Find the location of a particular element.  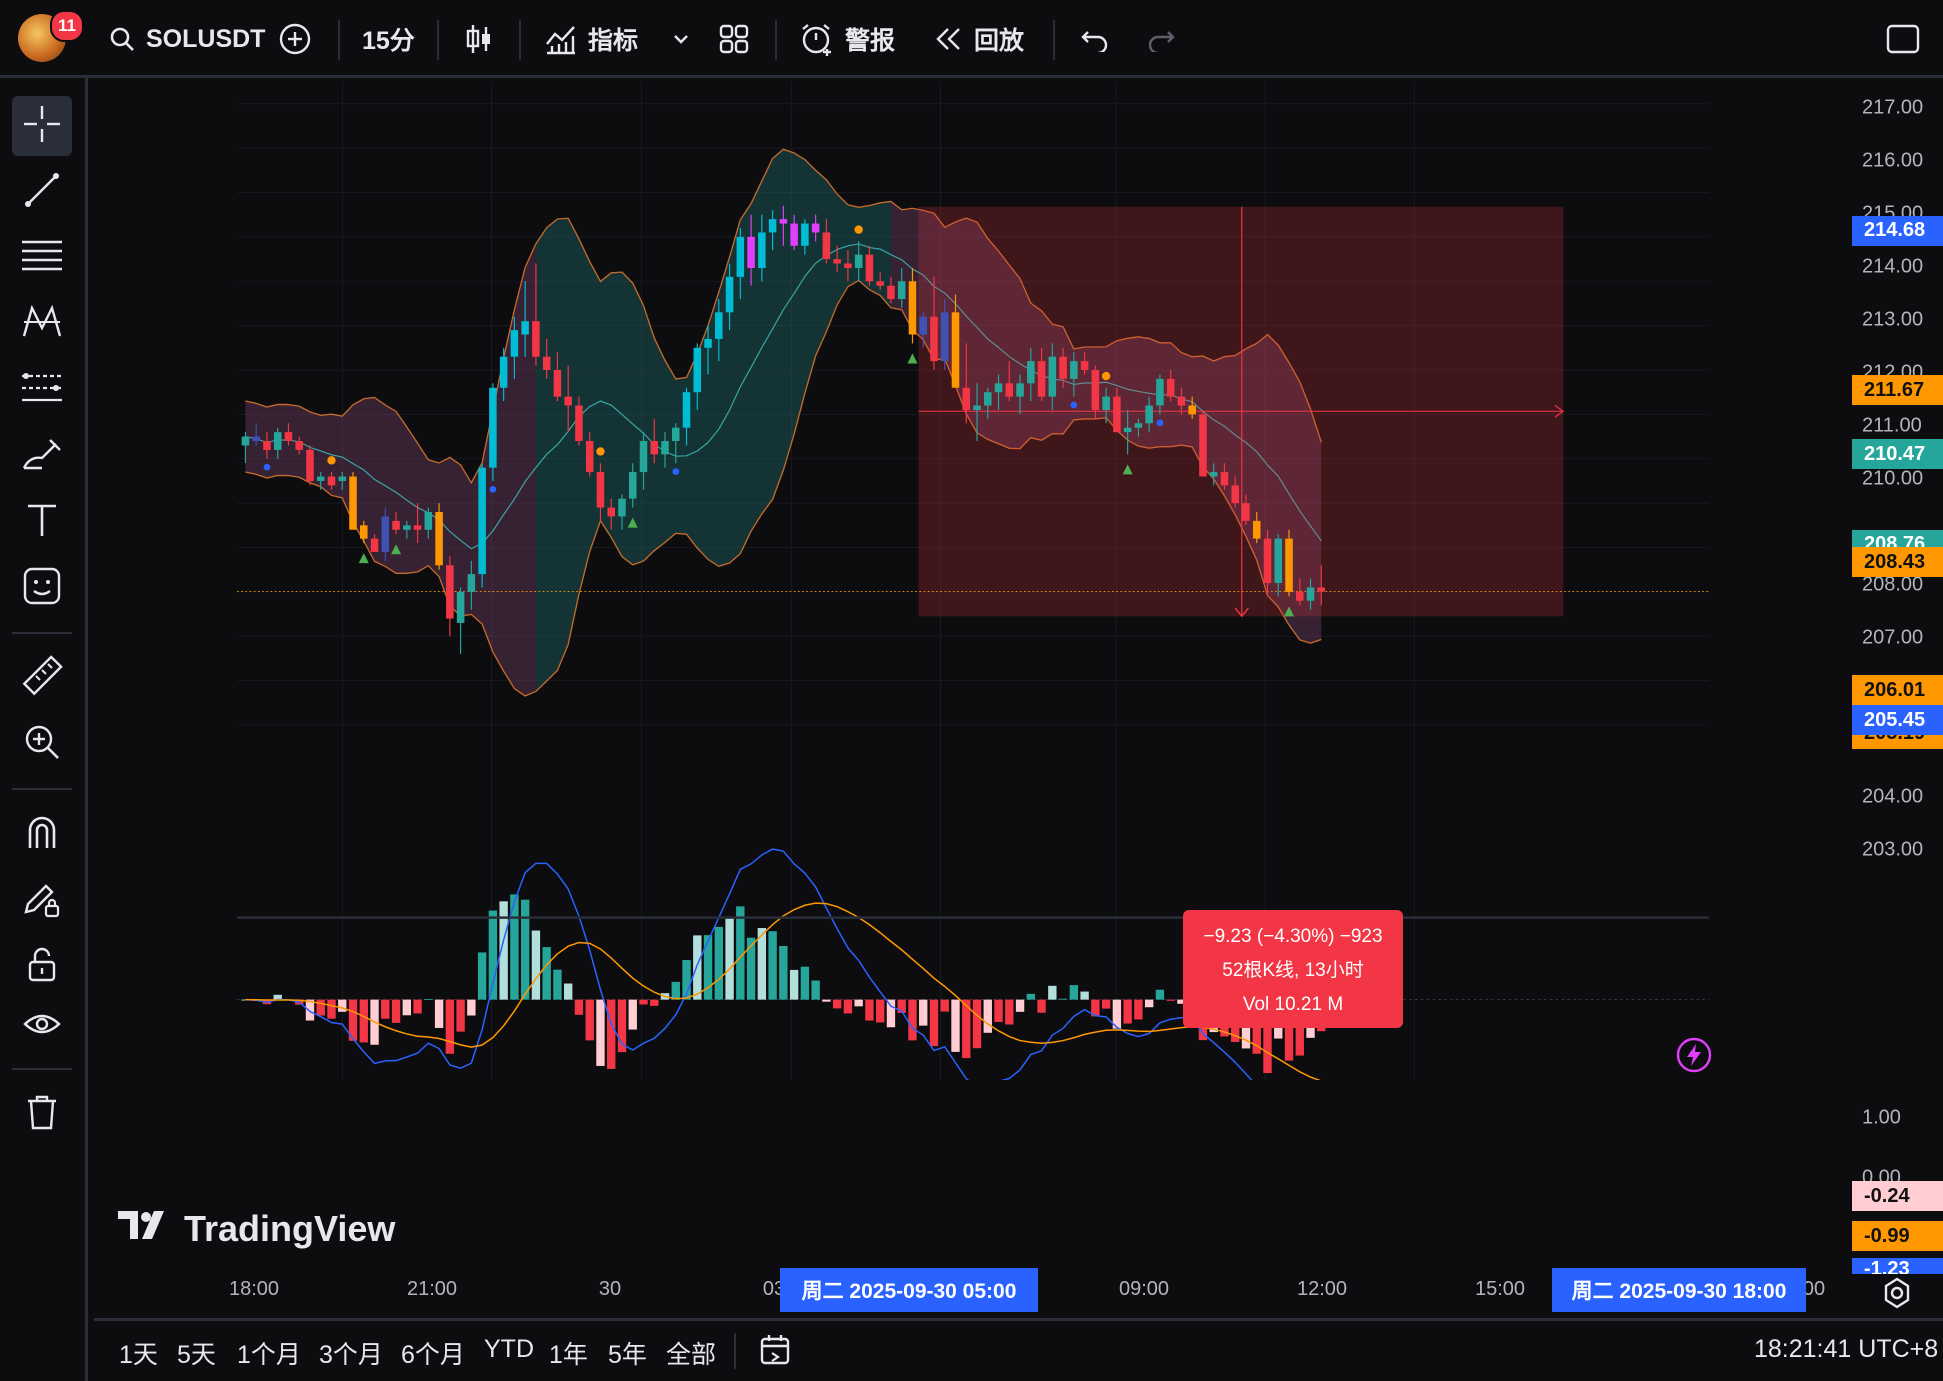

range-button-4: 6个月 is located at coordinates (433, 1353).